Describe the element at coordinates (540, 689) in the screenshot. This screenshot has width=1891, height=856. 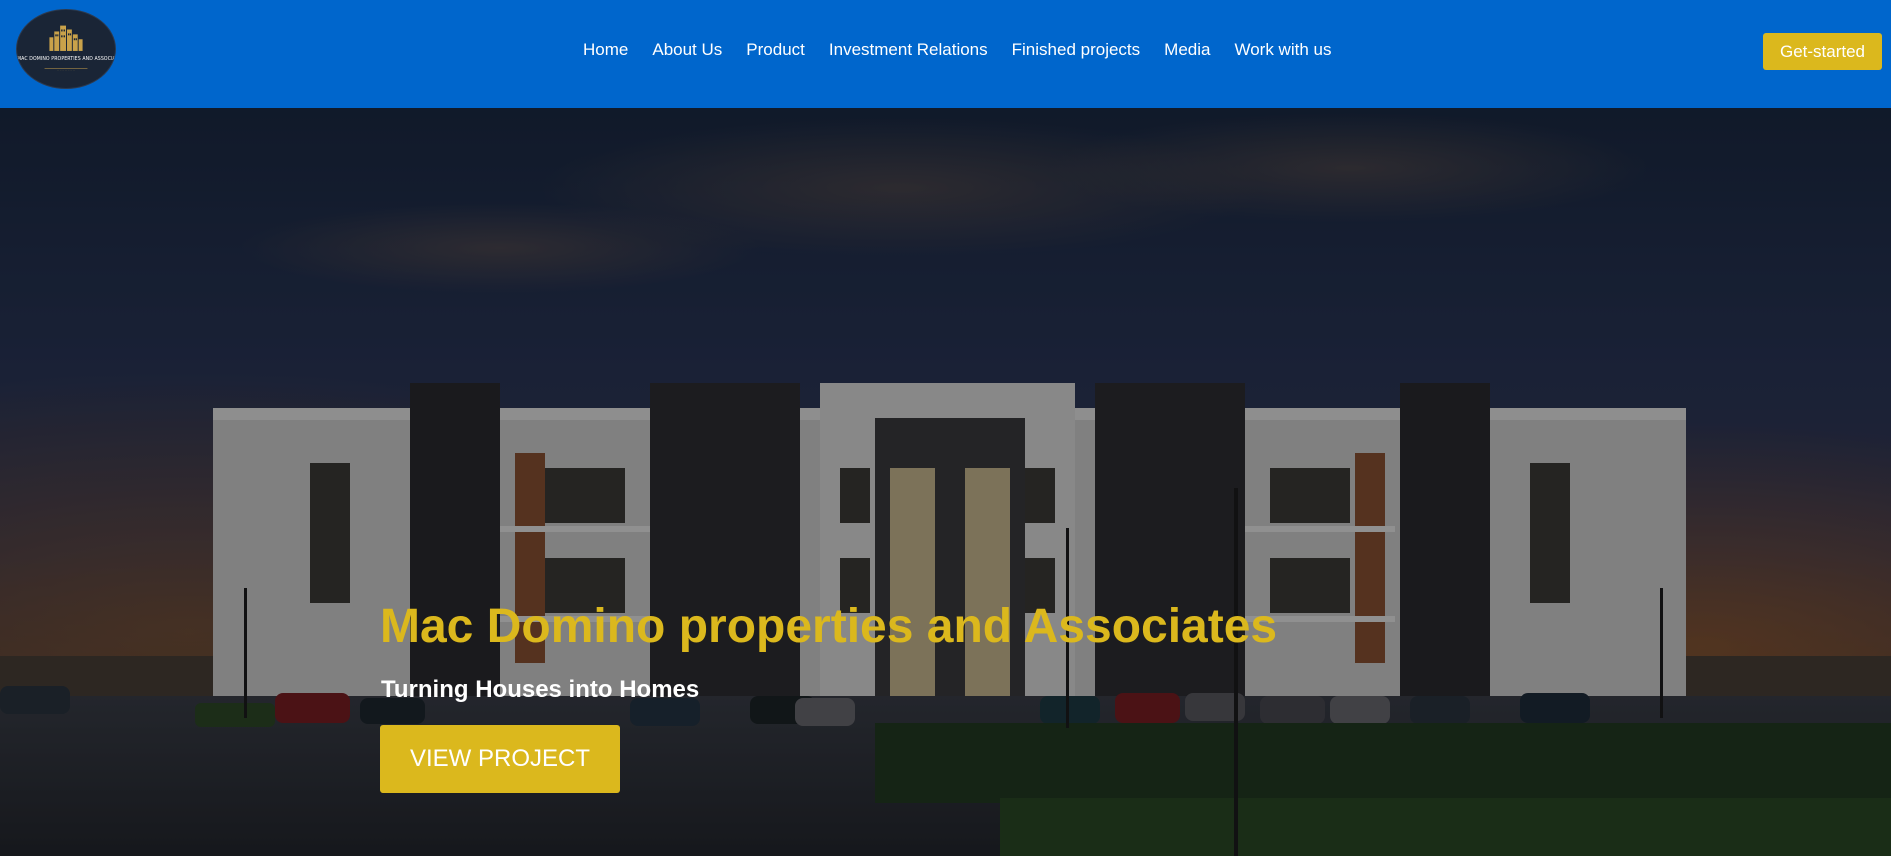
I see `hero-subtitle: Turning Houses into Homes` at that location.